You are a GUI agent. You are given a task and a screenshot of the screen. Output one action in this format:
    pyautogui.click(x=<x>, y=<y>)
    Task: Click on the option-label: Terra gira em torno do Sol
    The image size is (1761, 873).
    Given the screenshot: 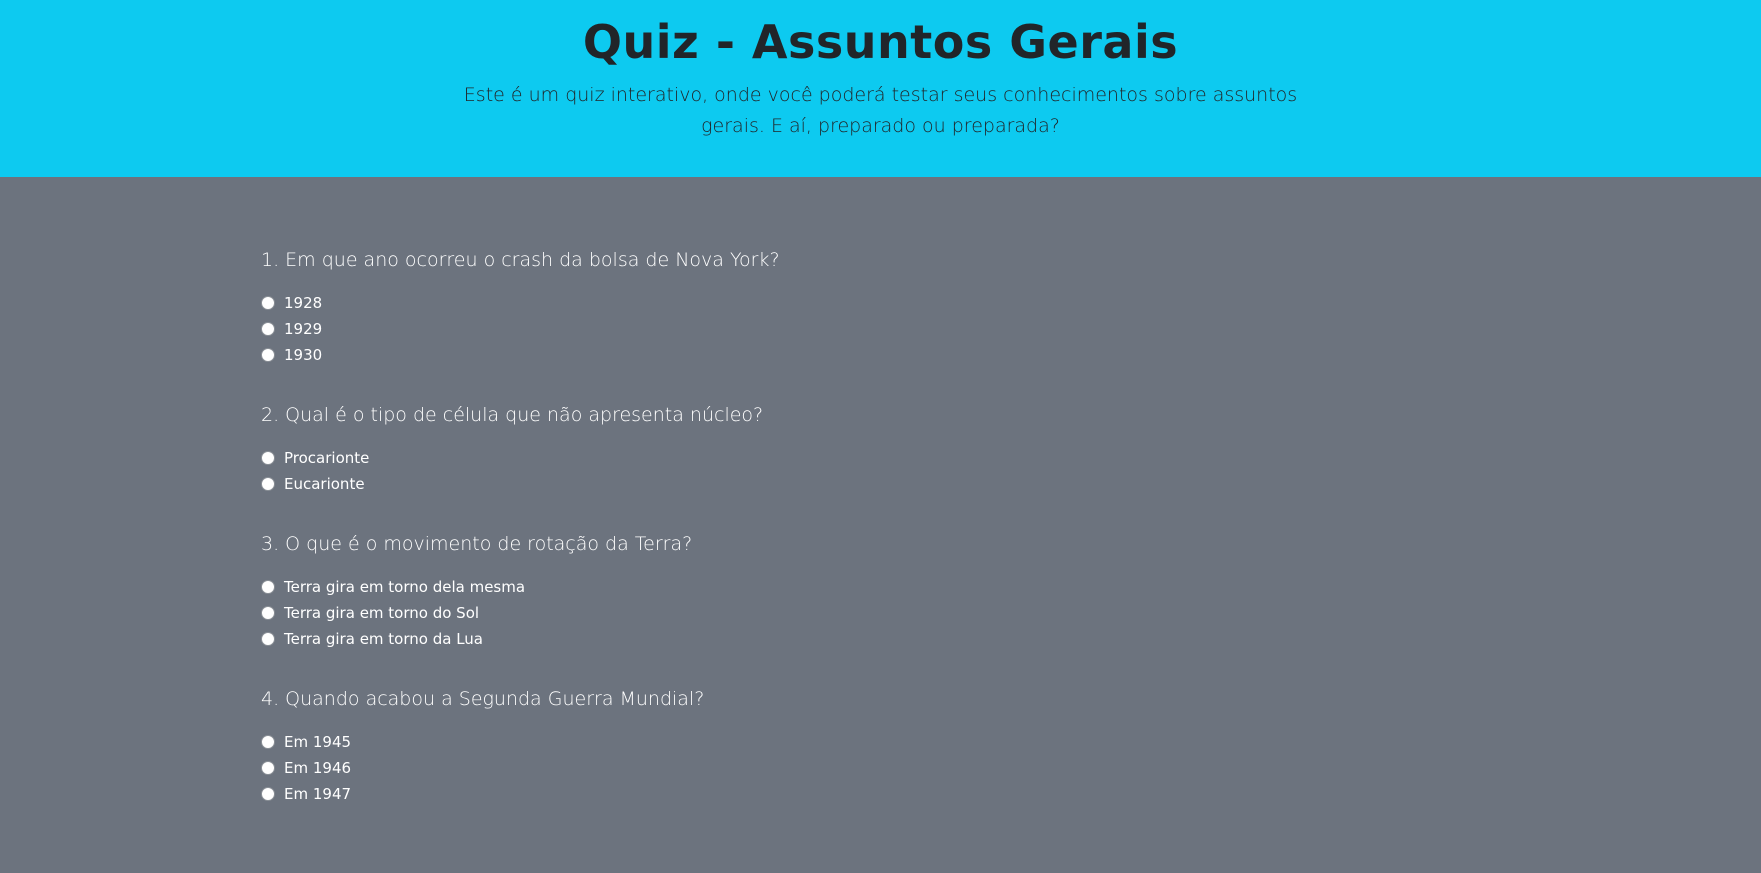 What is the action you would take?
    pyautogui.click(x=382, y=613)
    